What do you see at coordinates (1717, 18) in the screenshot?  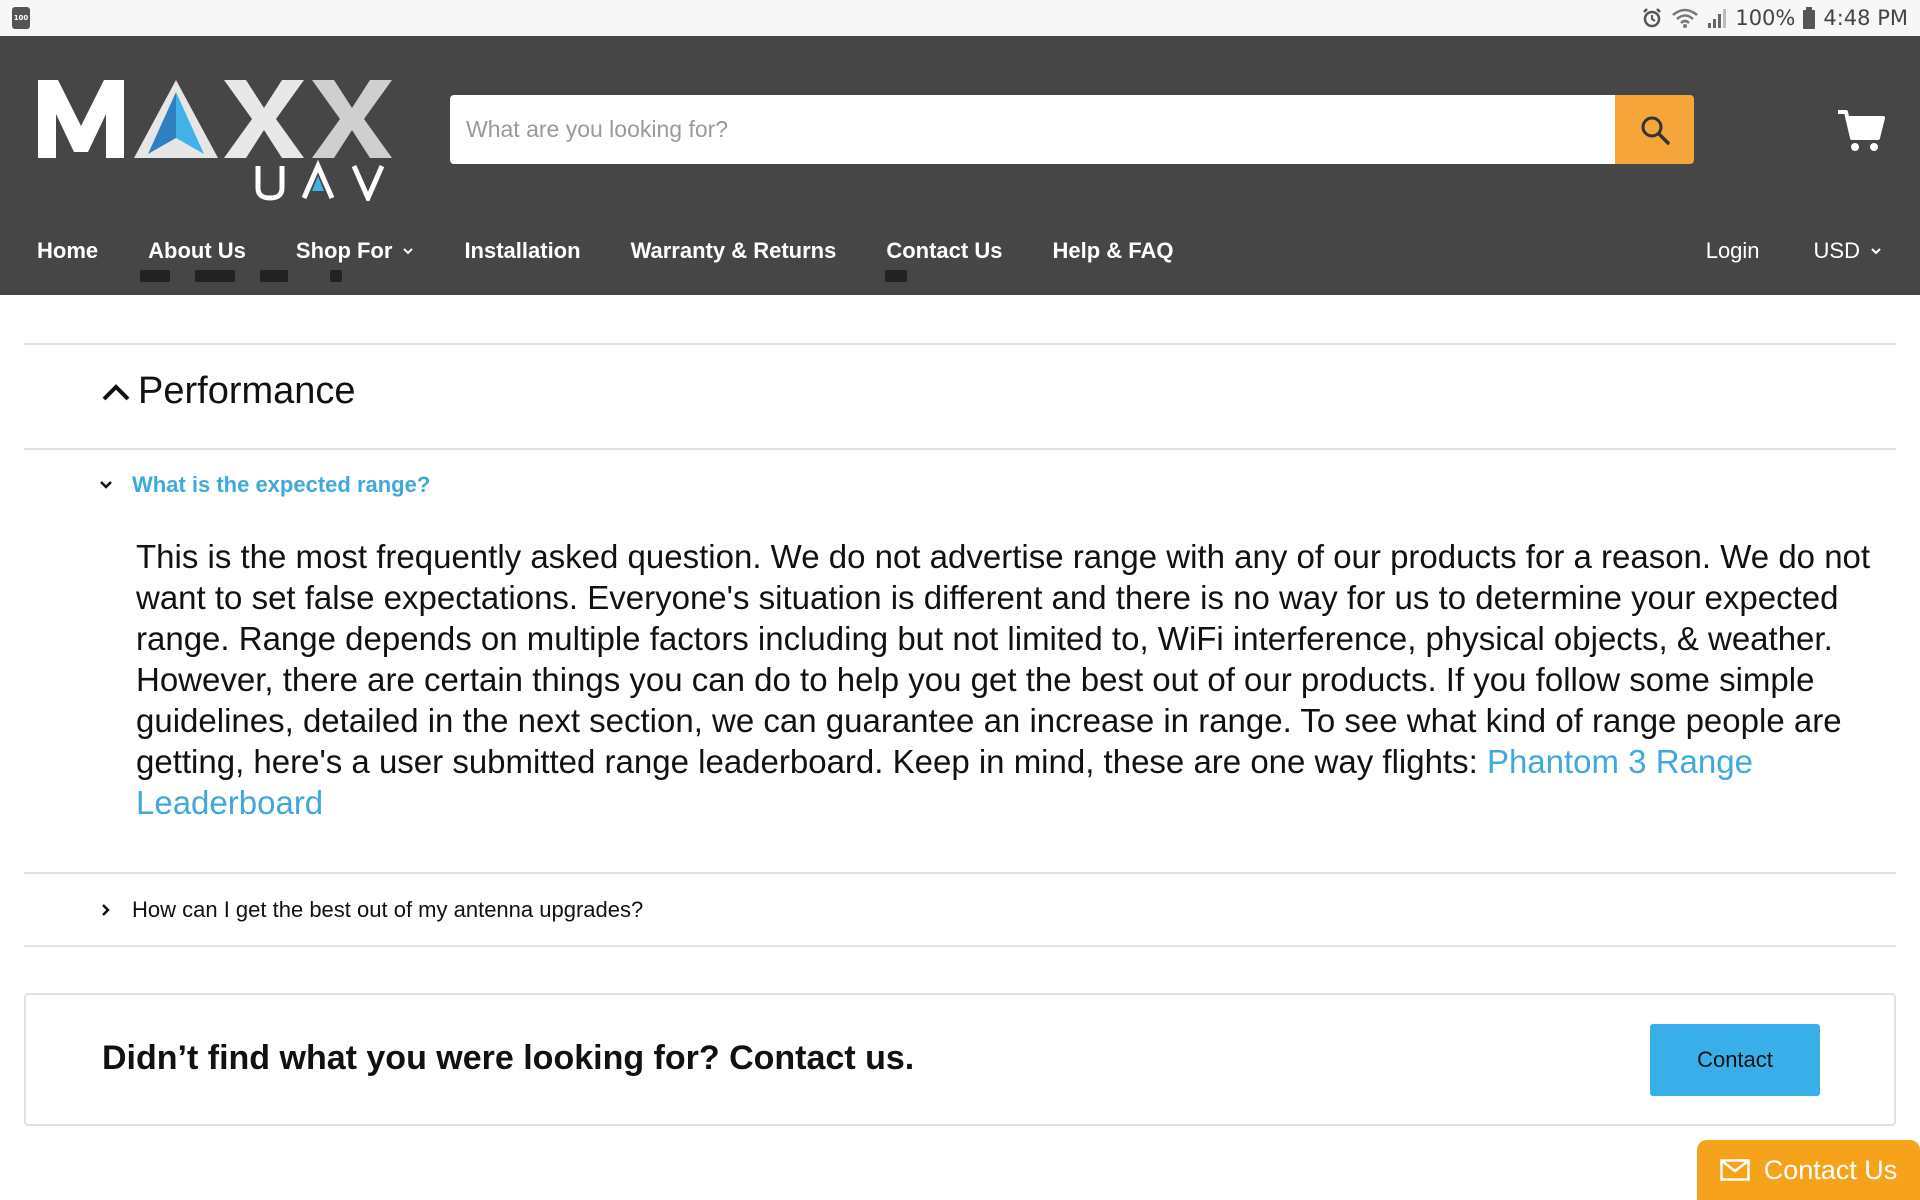 I see `signal-icon` at bounding box center [1717, 18].